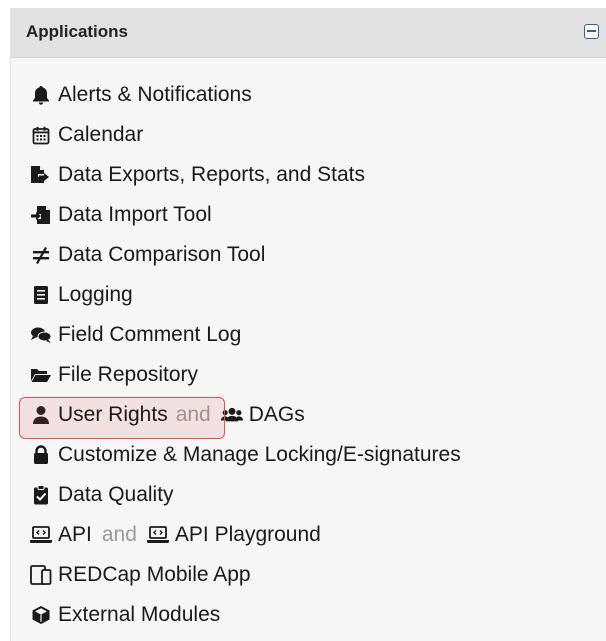 The height and width of the screenshot is (641, 606). What do you see at coordinates (149, 335) in the screenshot?
I see `menu-item-label: Field Comment Log` at bounding box center [149, 335].